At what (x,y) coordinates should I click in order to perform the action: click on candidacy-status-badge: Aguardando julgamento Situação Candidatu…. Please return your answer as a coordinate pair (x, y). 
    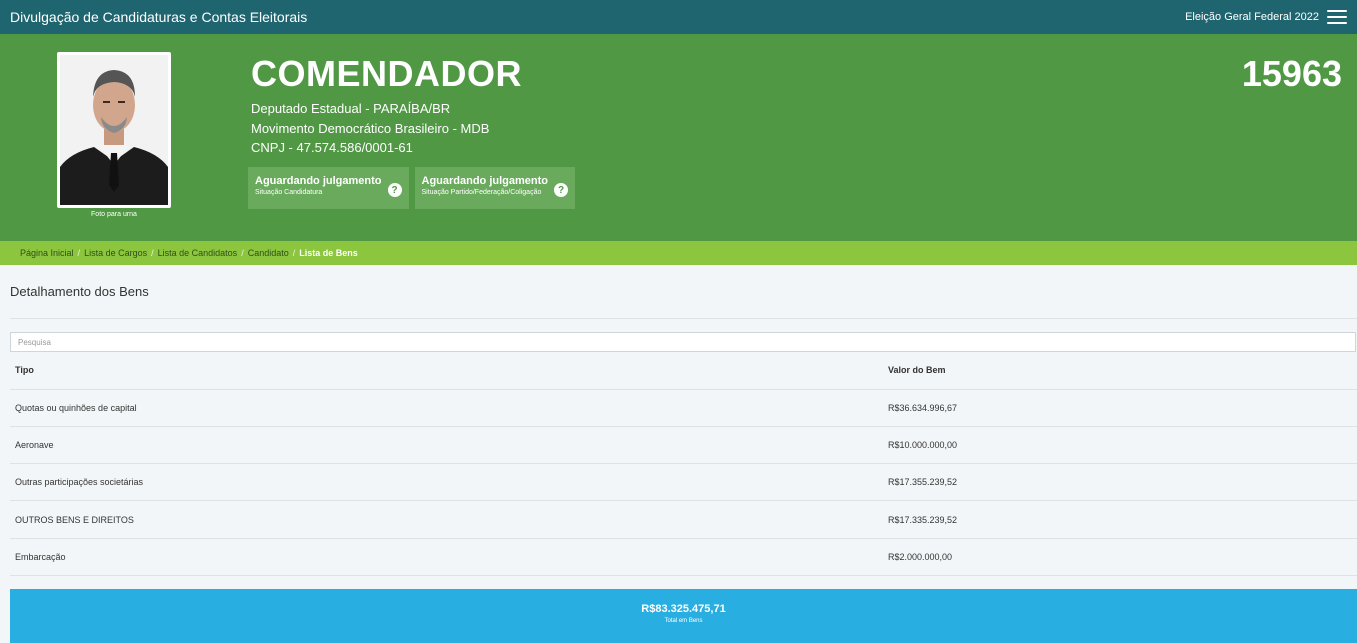
    Looking at the image, I should click on (328, 188).